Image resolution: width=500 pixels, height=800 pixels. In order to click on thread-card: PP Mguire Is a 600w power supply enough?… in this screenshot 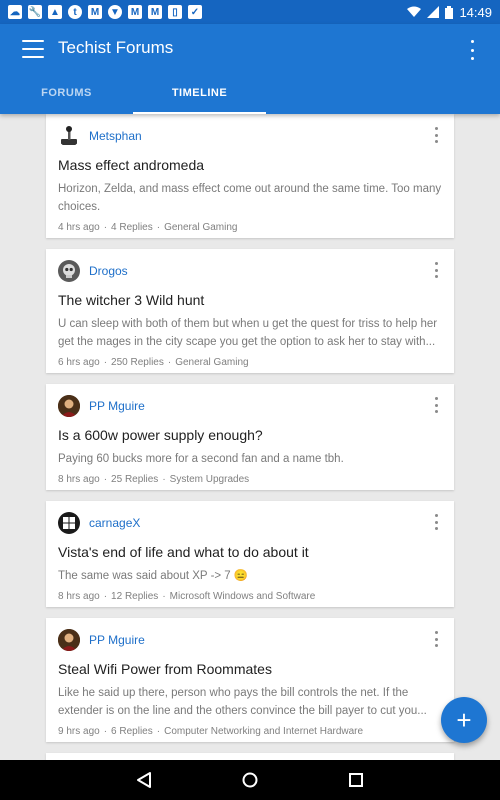, I will do `click(250, 437)`.